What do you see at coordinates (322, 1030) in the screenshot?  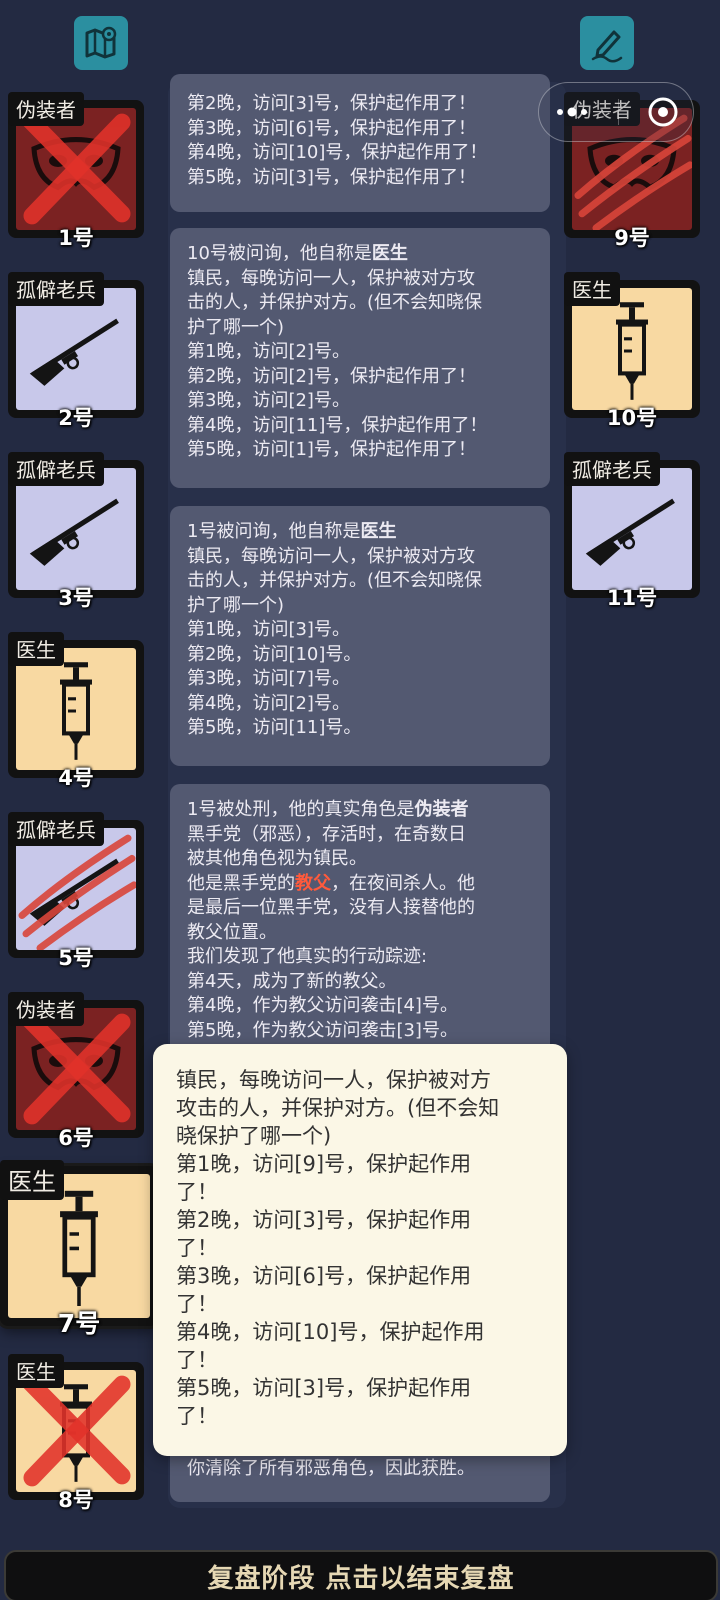 I see `log-line: 第5晚，作为教父访问袭击[3]号。` at bounding box center [322, 1030].